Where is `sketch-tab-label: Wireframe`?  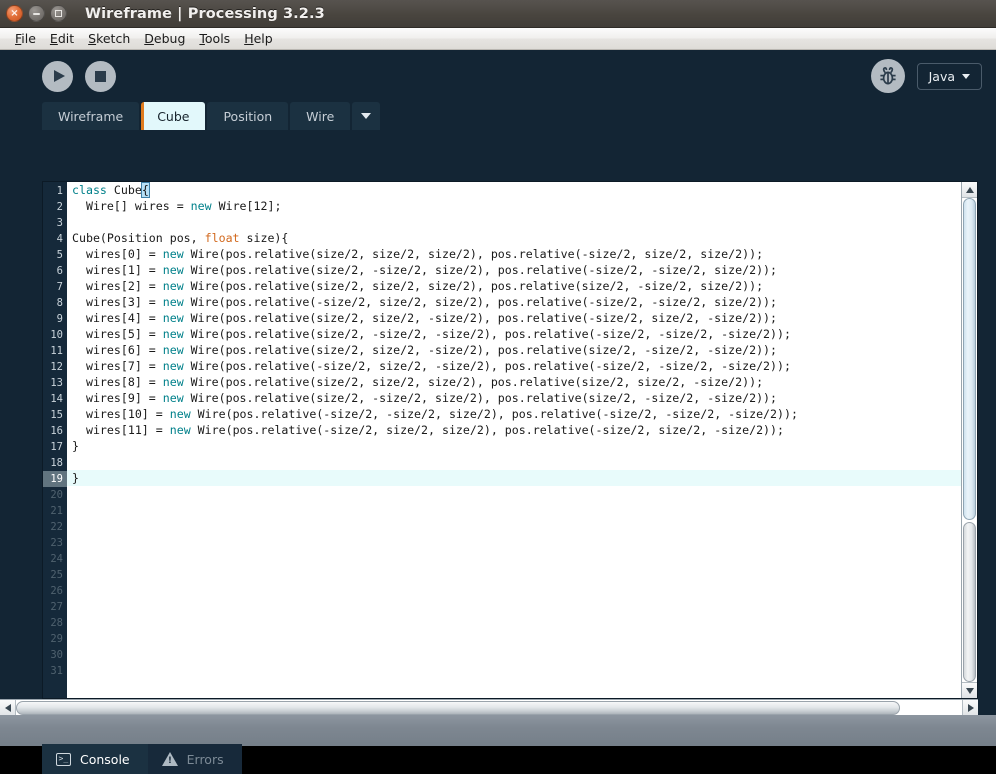
sketch-tab-label: Wireframe is located at coordinates (91, 116).